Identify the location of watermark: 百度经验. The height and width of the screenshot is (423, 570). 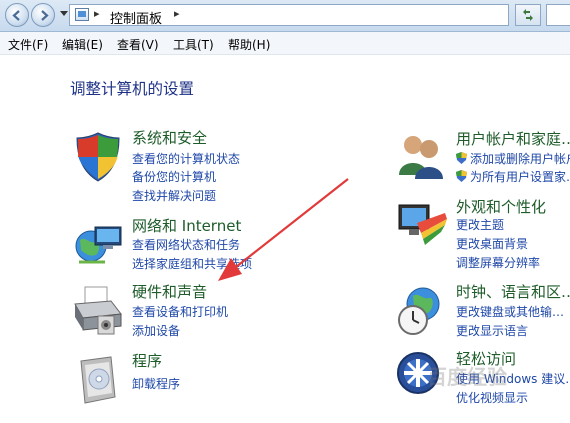
(467, 377).